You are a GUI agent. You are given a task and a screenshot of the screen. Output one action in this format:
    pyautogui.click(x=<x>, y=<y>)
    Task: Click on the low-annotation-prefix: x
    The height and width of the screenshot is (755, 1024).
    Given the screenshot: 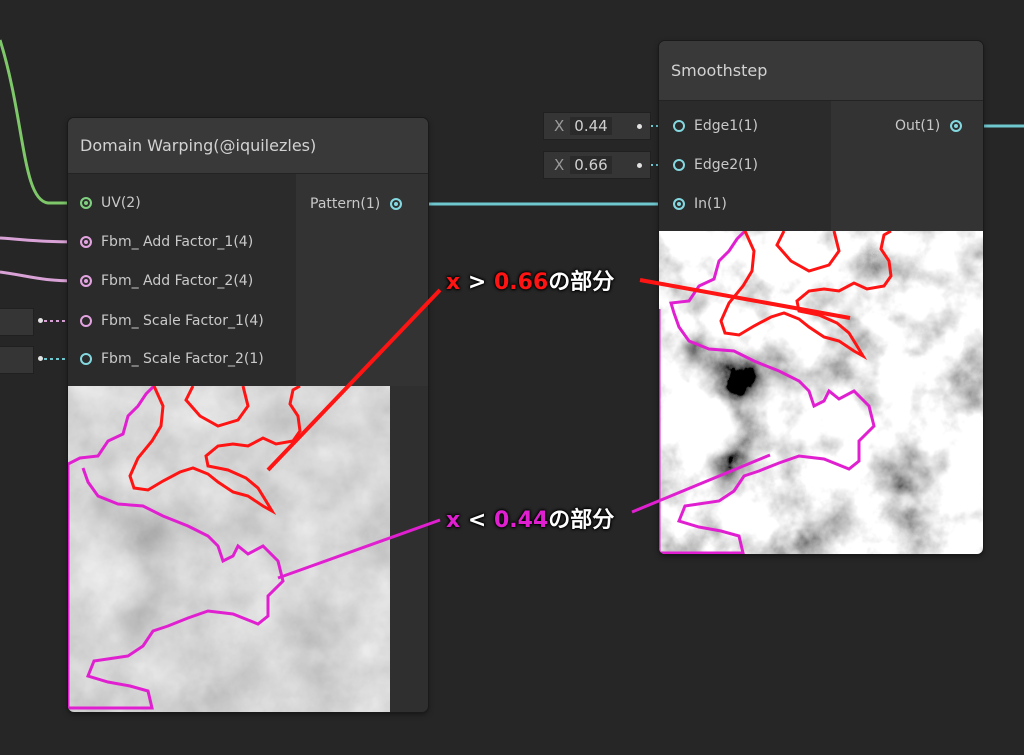 What is the action you would take?
    pyautogui.click(x=453, y=520)
    